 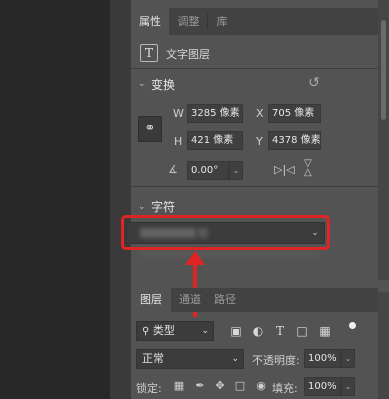 I want to click on properties-scroll-thumb, so click(x=383, y=70).